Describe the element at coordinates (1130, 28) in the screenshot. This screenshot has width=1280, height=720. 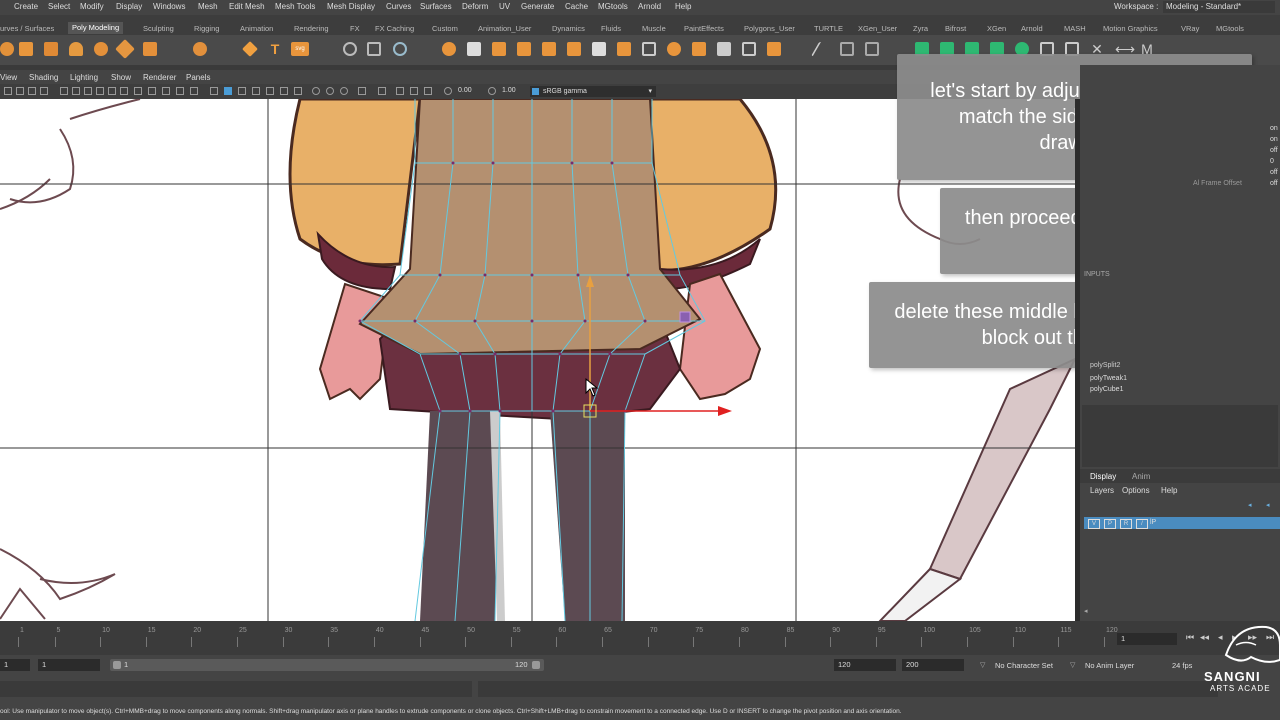
I see `tab-motion-graphics: Motion Graphics` at that location.